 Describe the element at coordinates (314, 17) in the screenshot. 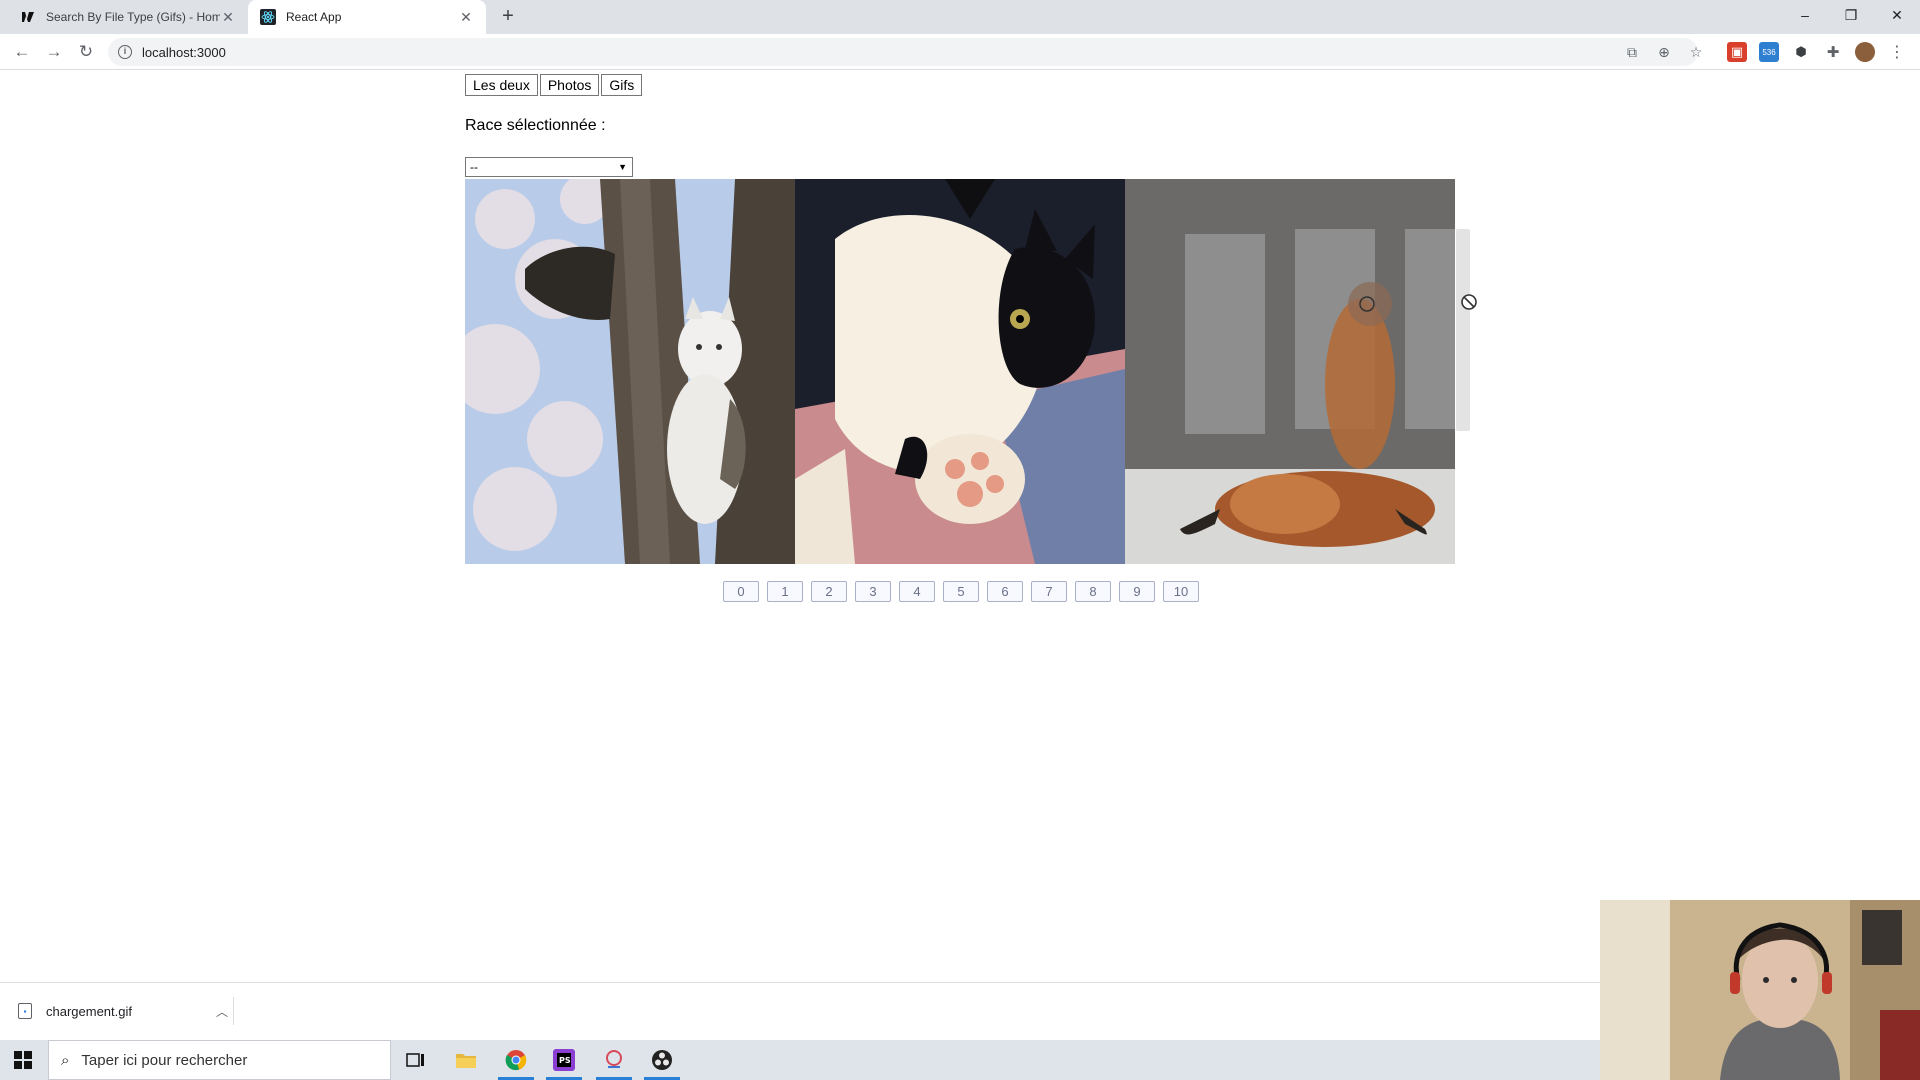

I see `tab-title: React App` at that location.